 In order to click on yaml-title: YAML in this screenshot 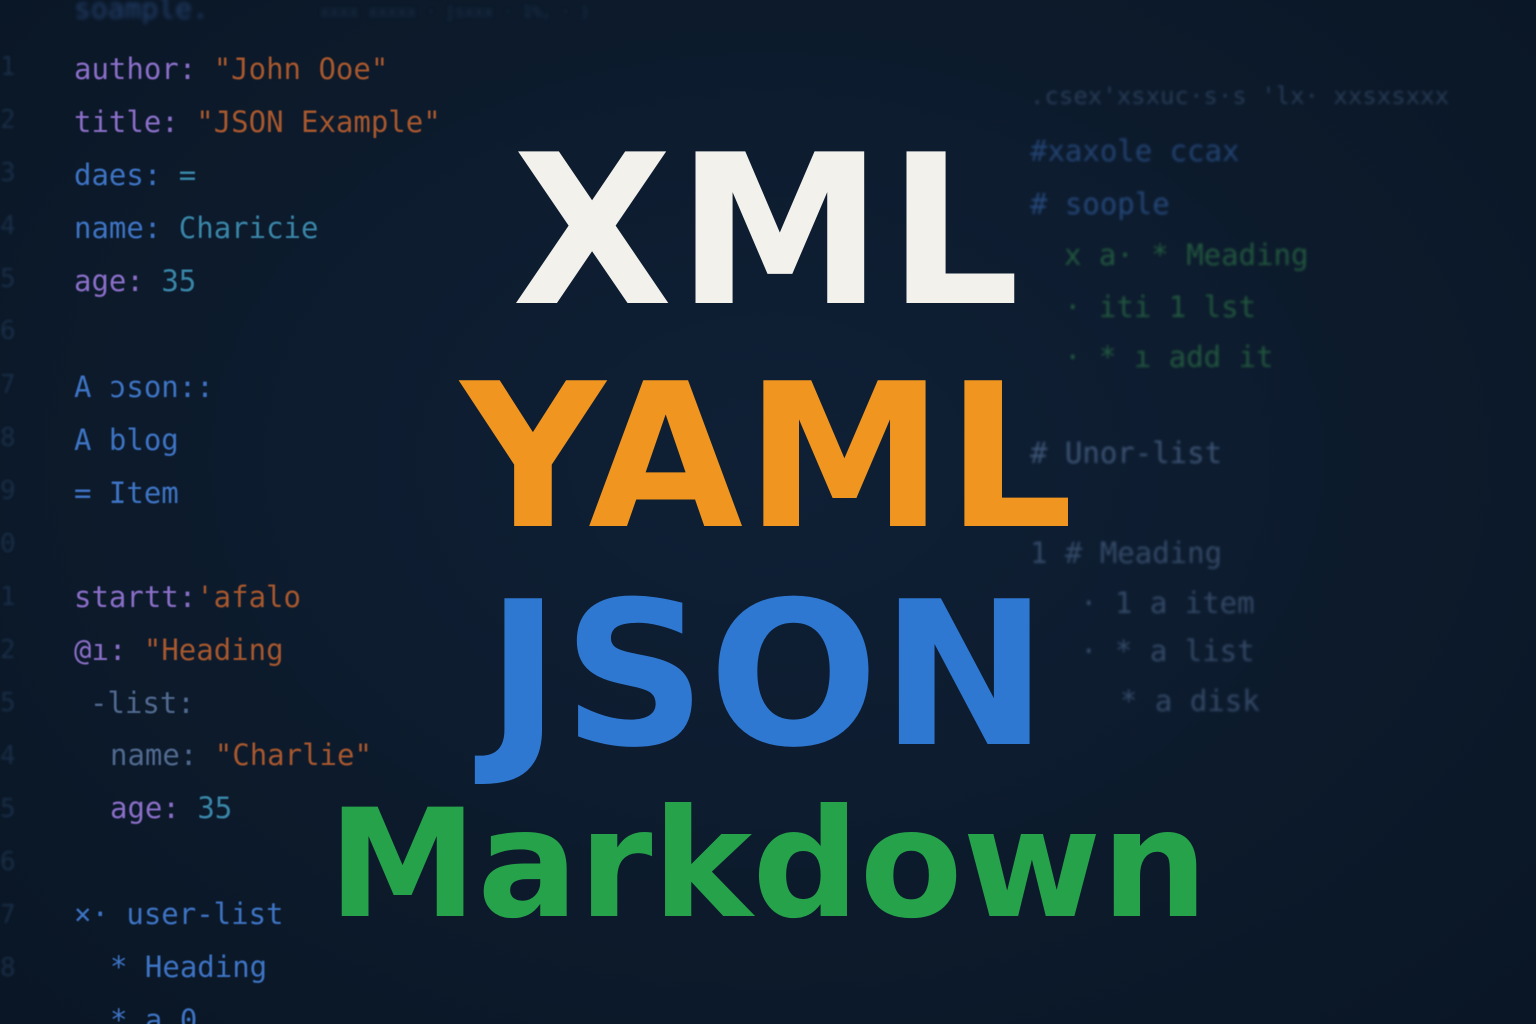, I will do `click(768, 457)`.